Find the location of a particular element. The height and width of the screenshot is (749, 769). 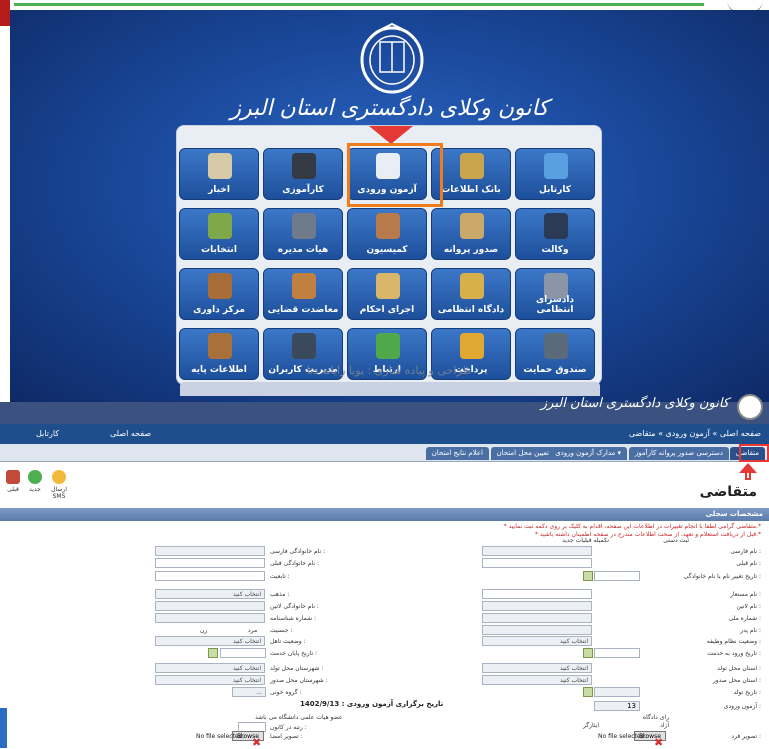

father-label: نام پدر : is located at coordinates (750, 630).